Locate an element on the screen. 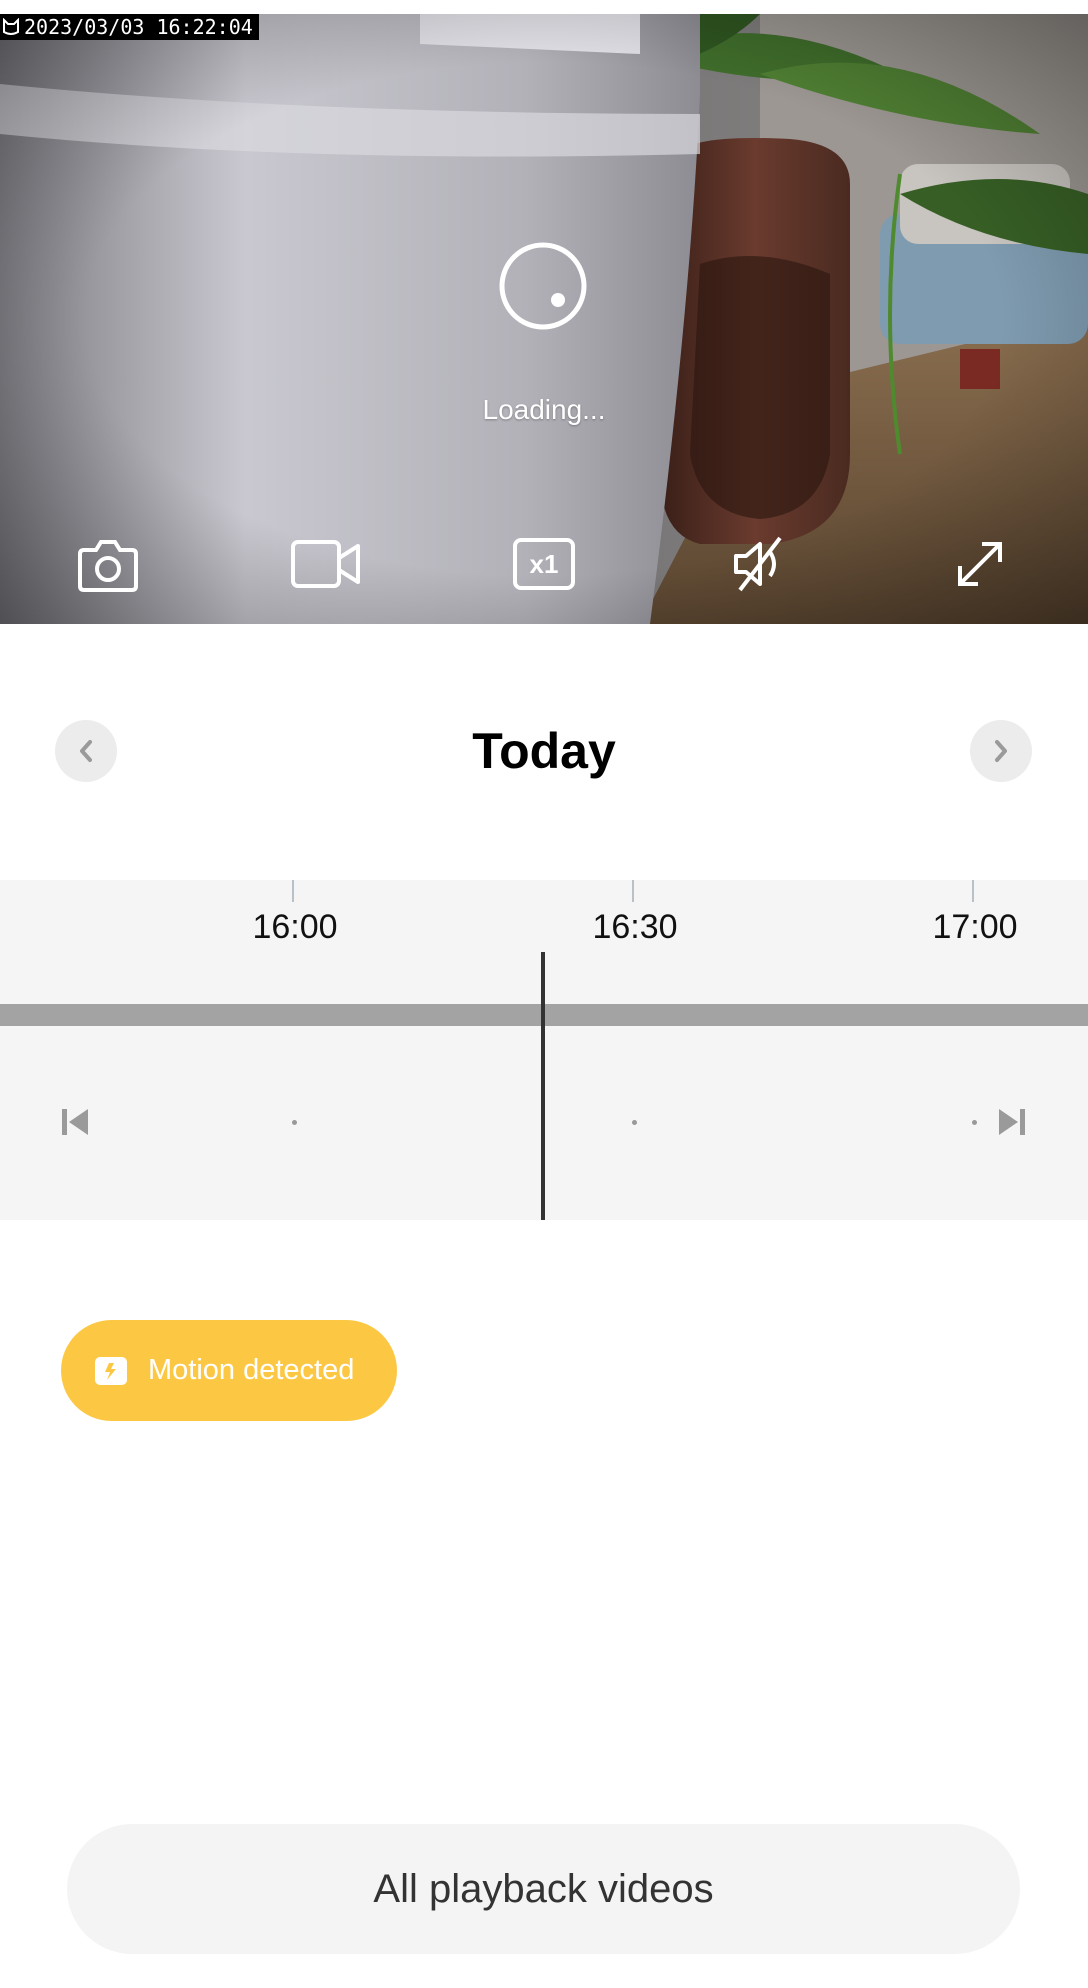 The image size is (1088, 1988). skip-next-icon is located at coordinates (1012, 1122).